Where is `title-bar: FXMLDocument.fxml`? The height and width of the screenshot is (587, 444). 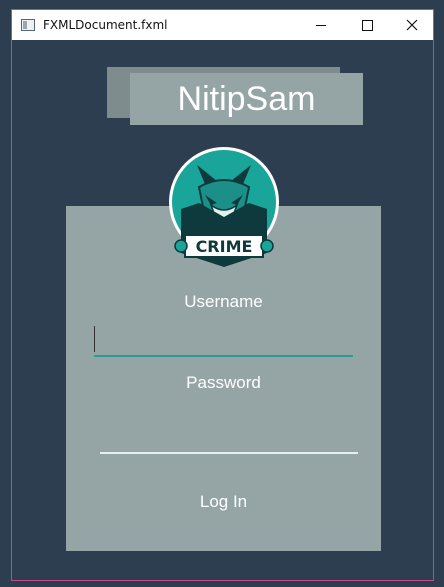
title-bar: FXMLDocument.fxml is located at coordinates (222, 25).